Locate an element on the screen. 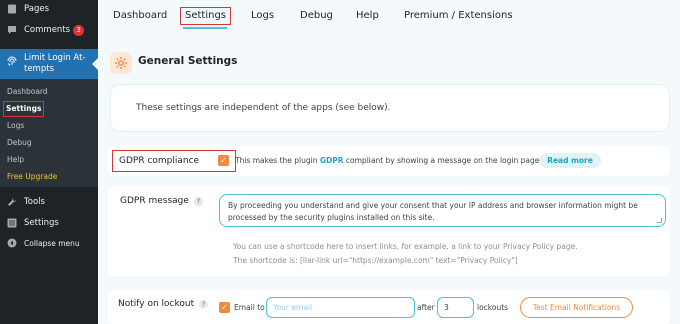  email-to-label: Email to is located at coordinates (249, 307).